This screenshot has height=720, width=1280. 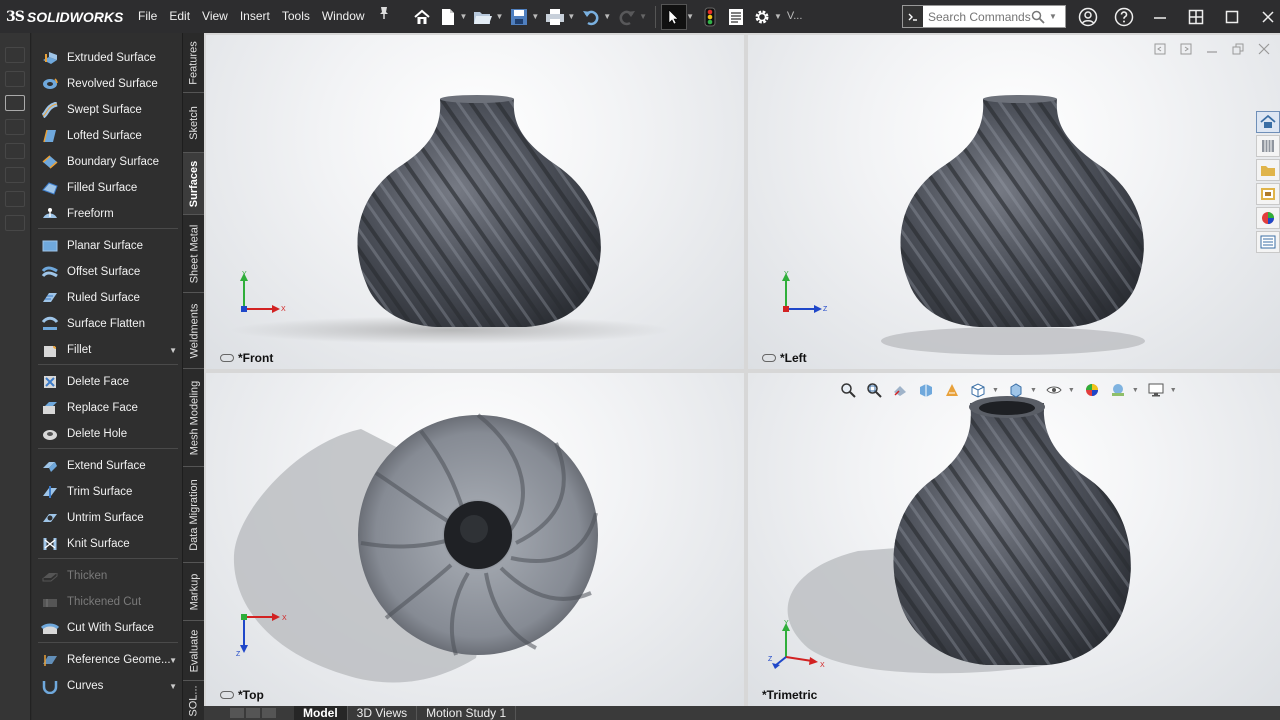 I want to click on tab-weldments: Weldments, so click(x=194, y=331).